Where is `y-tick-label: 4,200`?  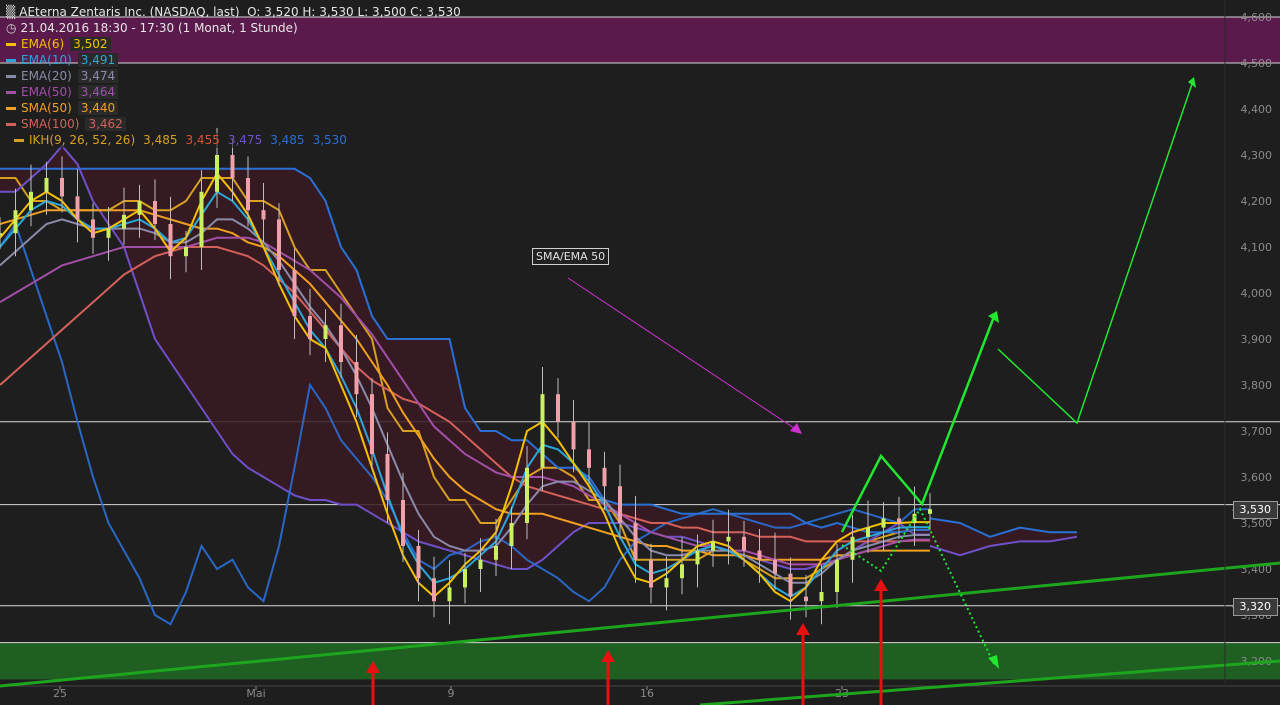
y-tick-label: 4,200 is located at coordinates (1257, 201).